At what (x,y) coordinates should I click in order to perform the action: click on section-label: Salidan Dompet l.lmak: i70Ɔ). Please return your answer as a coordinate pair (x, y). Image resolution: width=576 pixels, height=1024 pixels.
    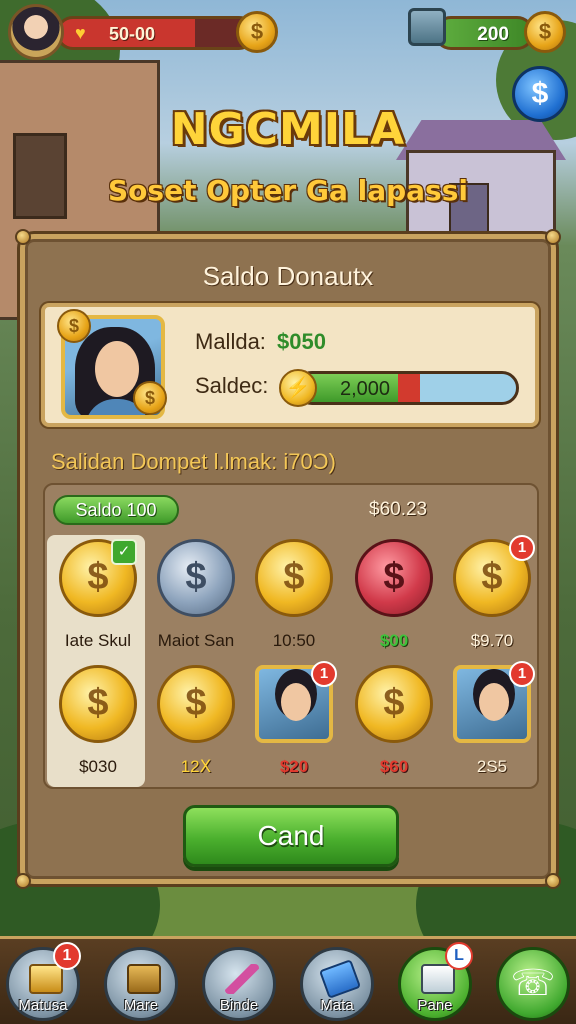
    Looking at the image, I should click on (193, 461).